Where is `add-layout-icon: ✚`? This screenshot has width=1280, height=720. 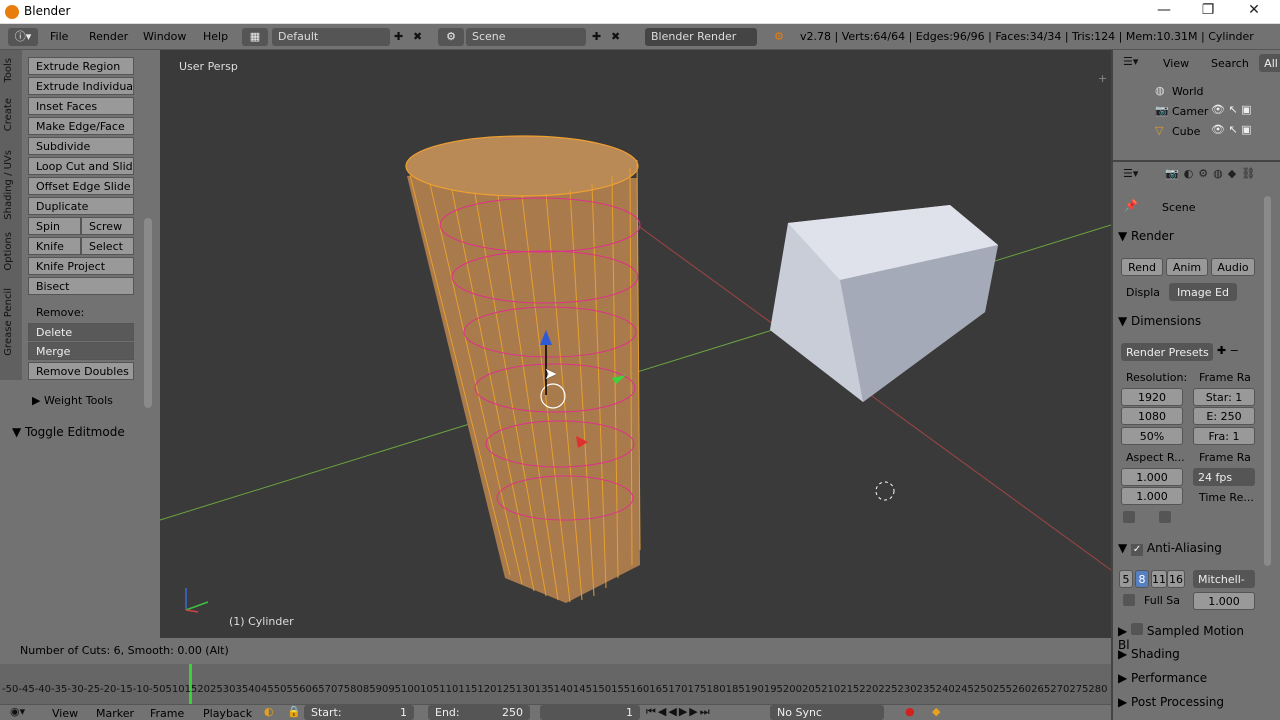
add-layout-icon: ✚ is located at coordinates (398, 36).